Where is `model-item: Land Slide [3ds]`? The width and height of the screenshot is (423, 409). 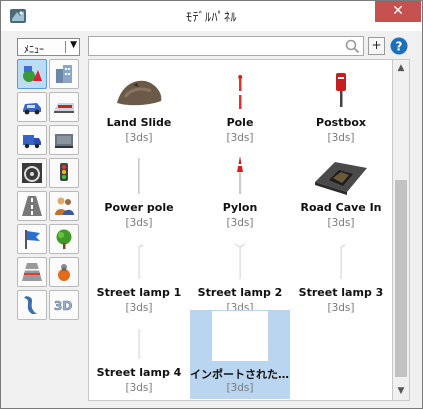 model-item: Land Slide [3ds] is located at coordinates (139, 106).